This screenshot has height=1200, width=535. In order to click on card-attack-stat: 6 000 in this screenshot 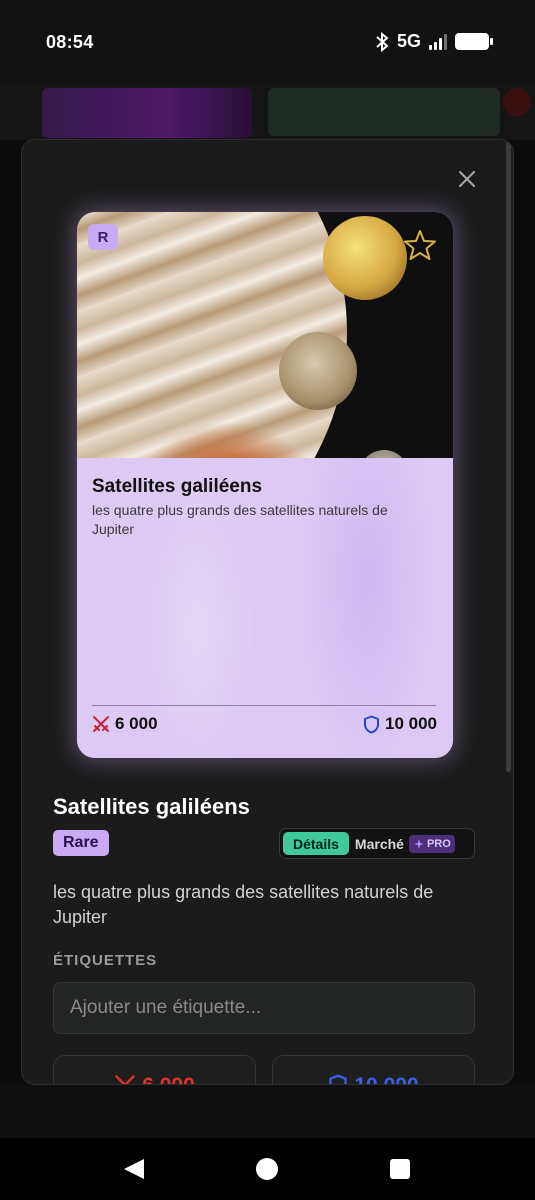, I will do `click(125, 724)`.